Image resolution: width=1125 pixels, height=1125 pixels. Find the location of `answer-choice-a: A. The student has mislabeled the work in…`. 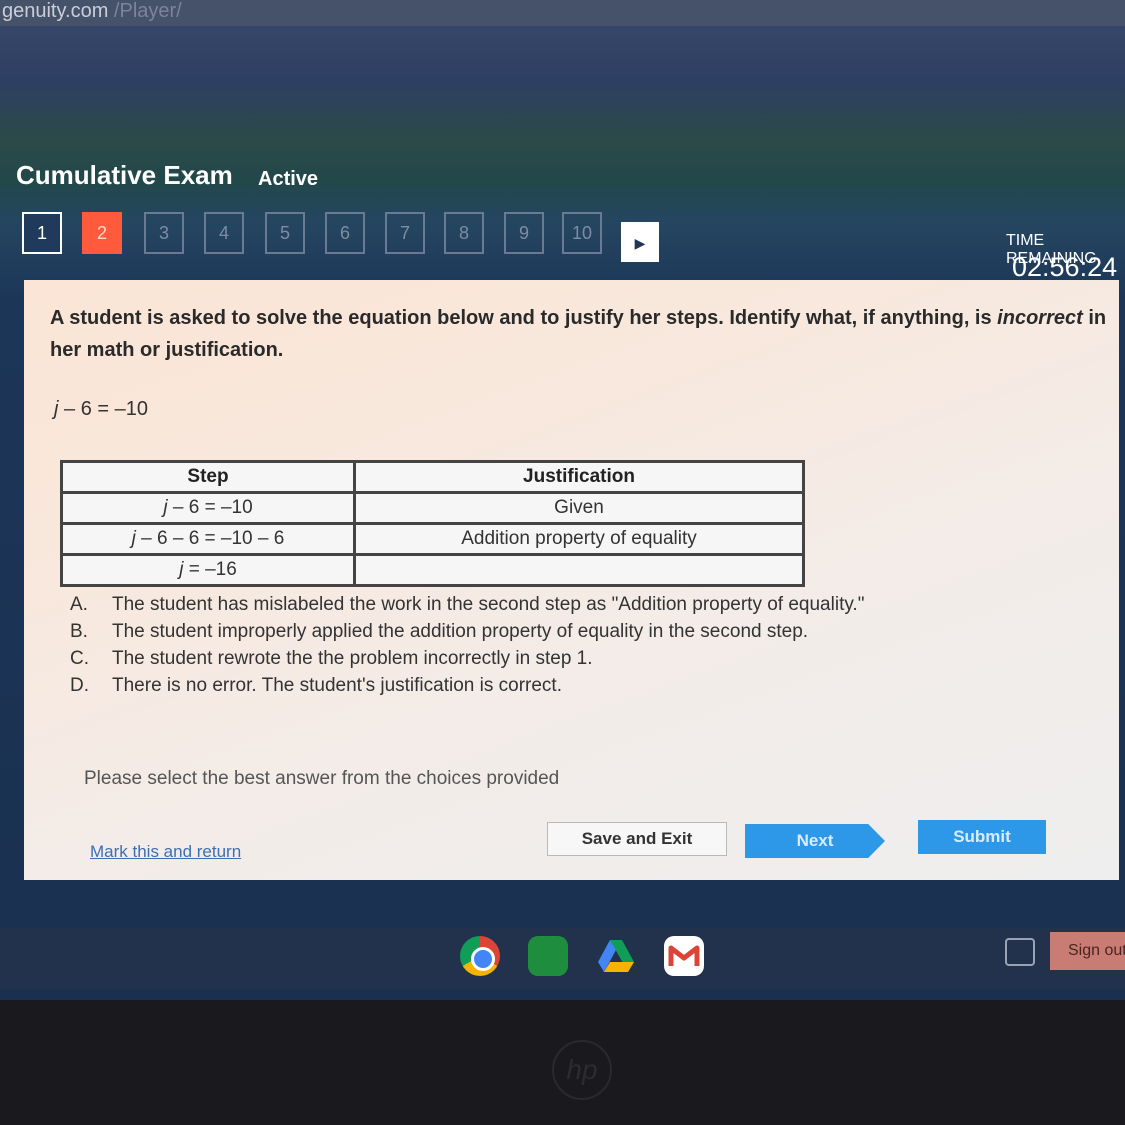

answer-choice-a: A. The student has mislabeled the work in… is located at coordinates (467, 607).